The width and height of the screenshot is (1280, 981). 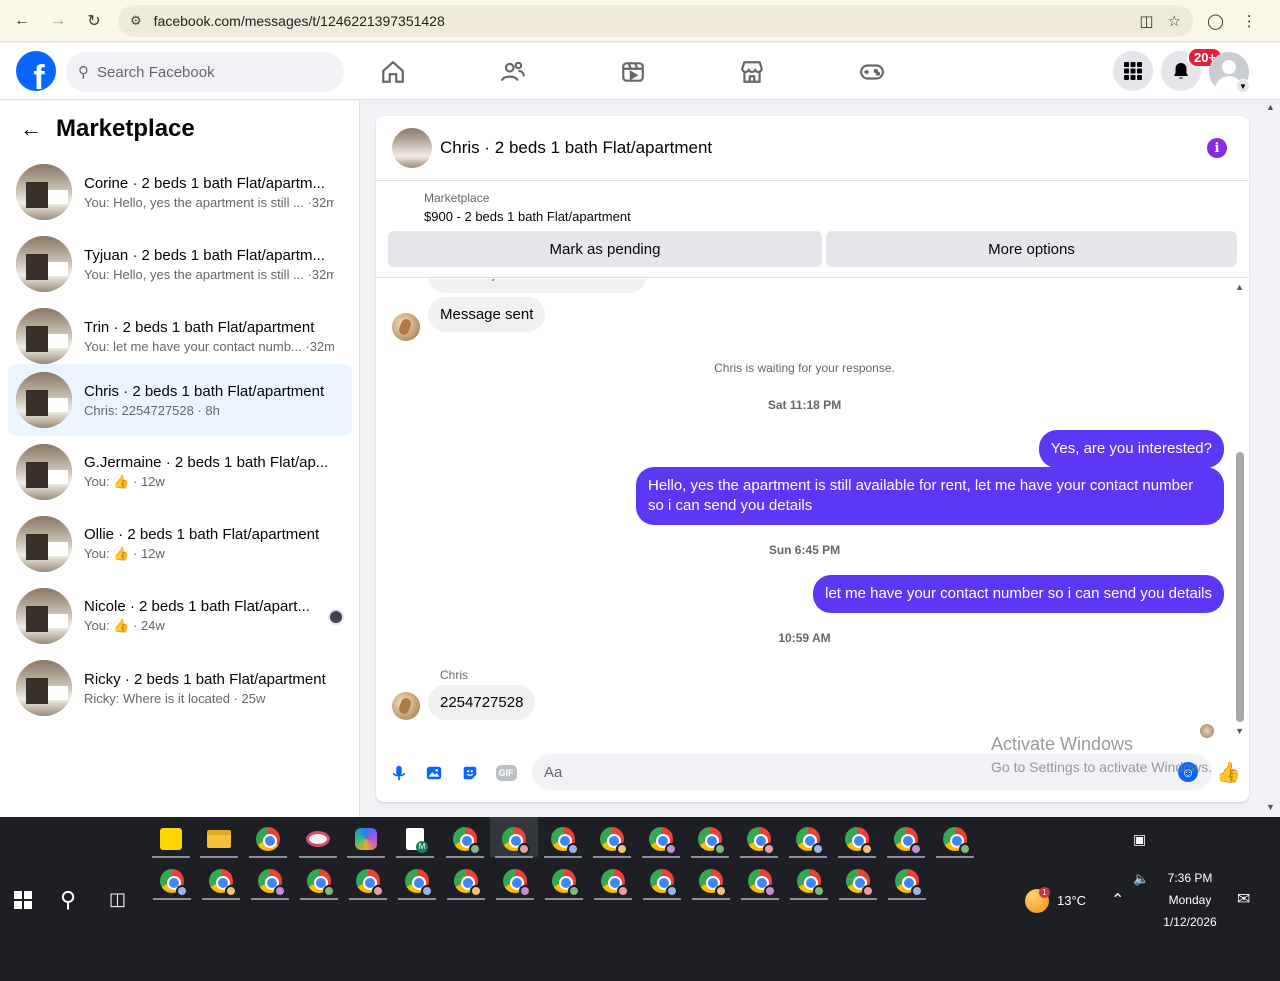 I want to click on chevron-up-icon: ⌃, so click(x=1117, y=900).